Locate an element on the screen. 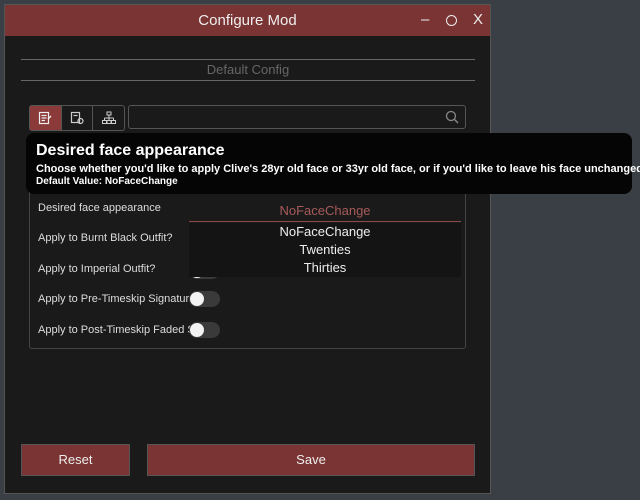 The width and height of the screenshot is (640, 500). window-title: Configure Mod is located at coordinates (247, 20).